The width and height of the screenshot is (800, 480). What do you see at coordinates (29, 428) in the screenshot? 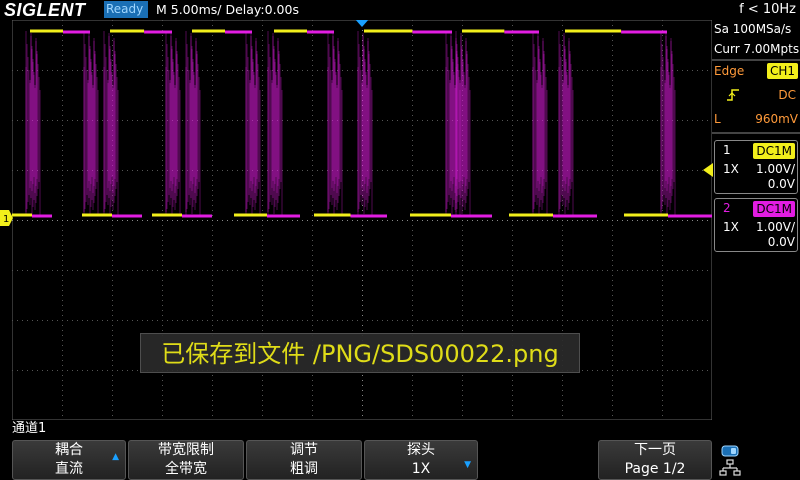
I see `menu-title: 通道1` at bounding box center [29, 428].